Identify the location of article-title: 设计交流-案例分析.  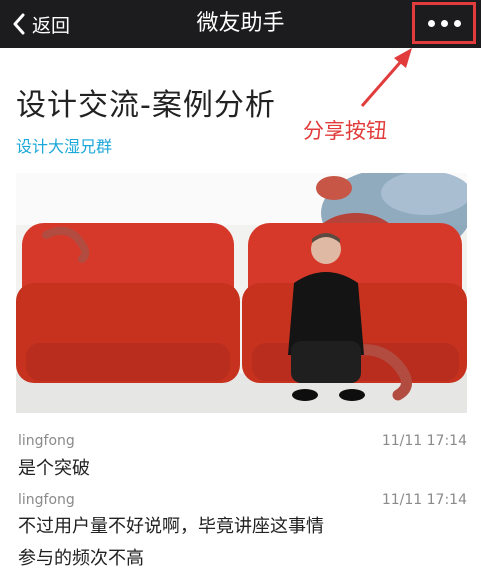
(146, 105).